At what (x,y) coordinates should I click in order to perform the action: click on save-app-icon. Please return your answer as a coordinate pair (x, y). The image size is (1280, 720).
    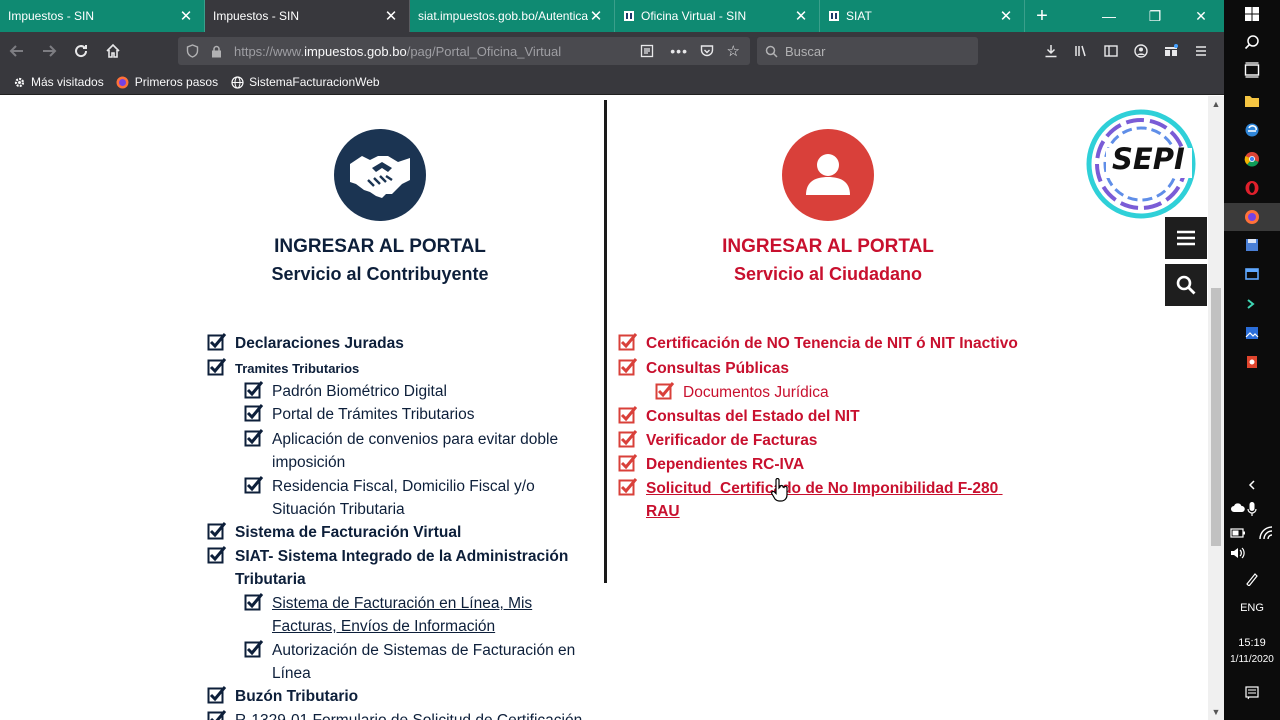
    Looking at the image, I should click on (1252, 245).